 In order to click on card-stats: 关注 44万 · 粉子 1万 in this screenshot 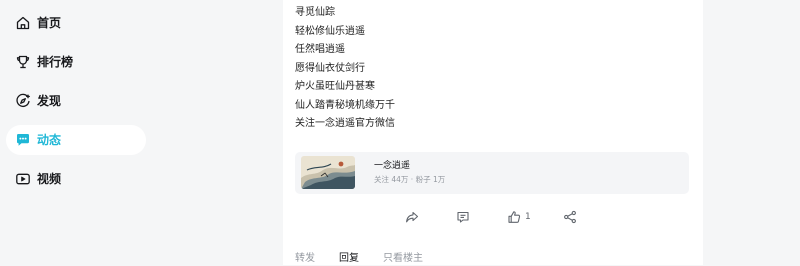, I will do `click(410, 179)`.